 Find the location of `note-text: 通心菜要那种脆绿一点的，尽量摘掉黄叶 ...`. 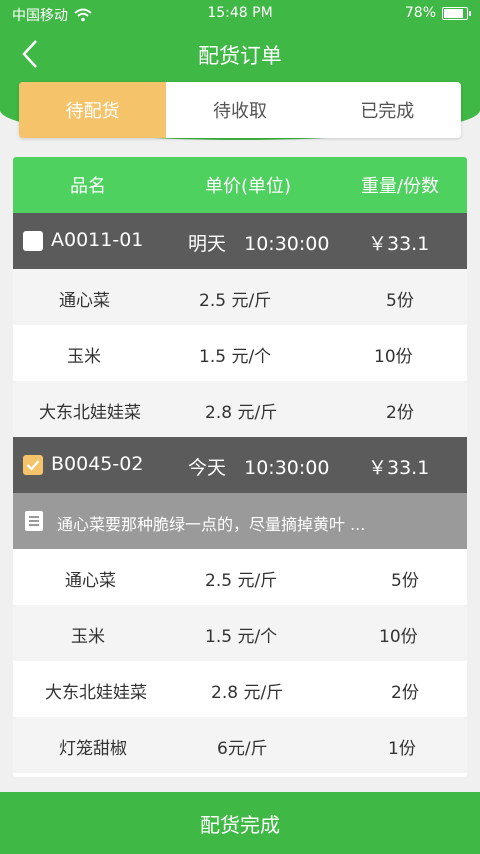

note-text: 通心菜要那种脆绿一点的，尽量摘掉黄叶 ... is located at coordinates (211, 524).